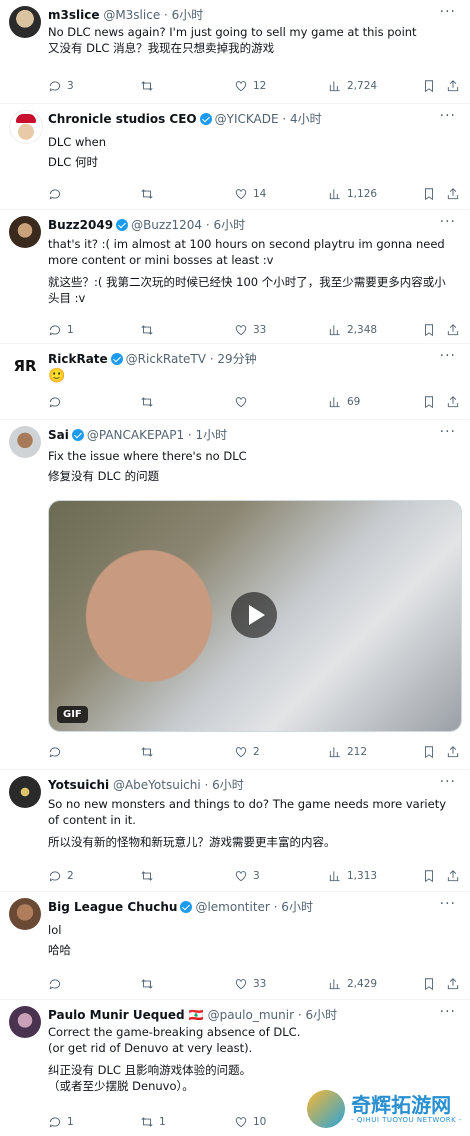 Image resolution: width=470 pixels, height=1136 pixels. What do you see at coordinates (347, 752) in the screenshot?
I see `views-button: 212` at bounding box center [347, 752].